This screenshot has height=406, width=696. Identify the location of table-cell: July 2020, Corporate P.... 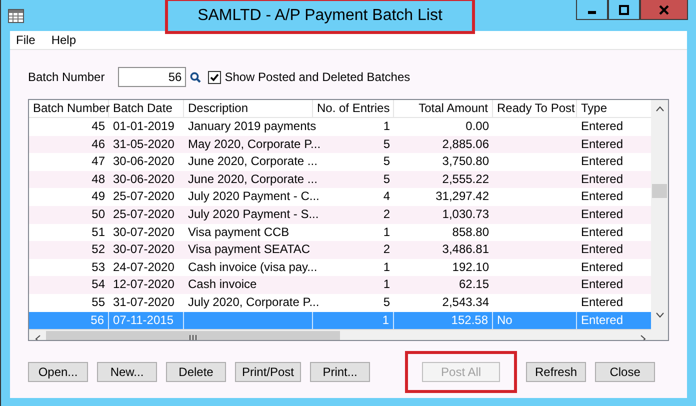
(254, 301).